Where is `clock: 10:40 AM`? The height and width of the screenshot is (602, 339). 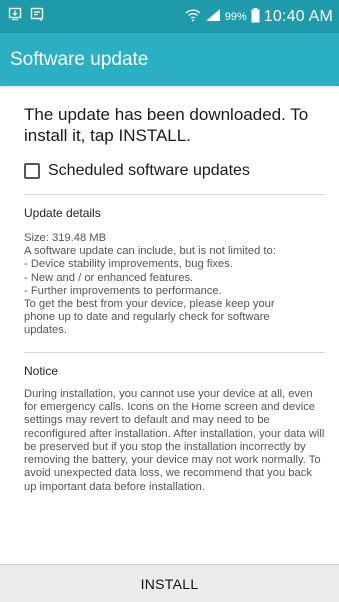
clock: 10:40 AM is located at coordinates (298, 16).